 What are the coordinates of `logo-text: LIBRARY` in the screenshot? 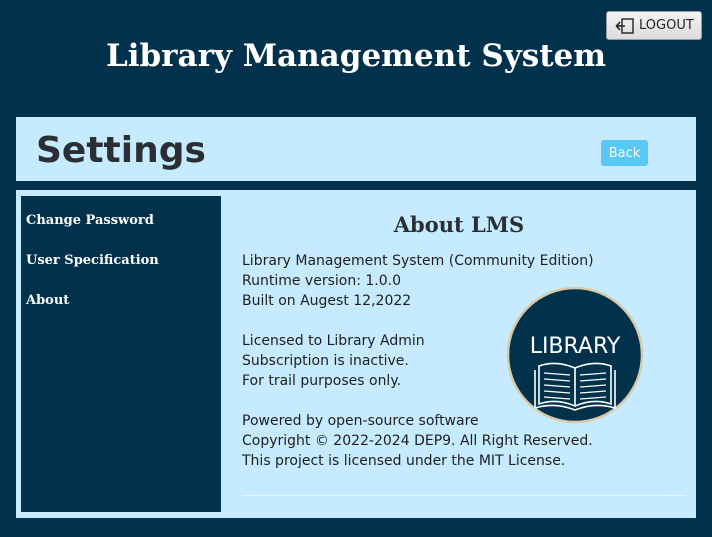 It's located at (575, 346).